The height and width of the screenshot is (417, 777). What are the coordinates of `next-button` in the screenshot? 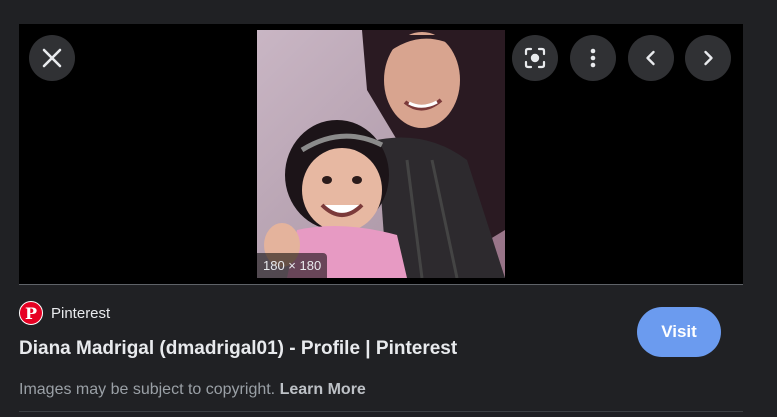 It's located at (708, 58).